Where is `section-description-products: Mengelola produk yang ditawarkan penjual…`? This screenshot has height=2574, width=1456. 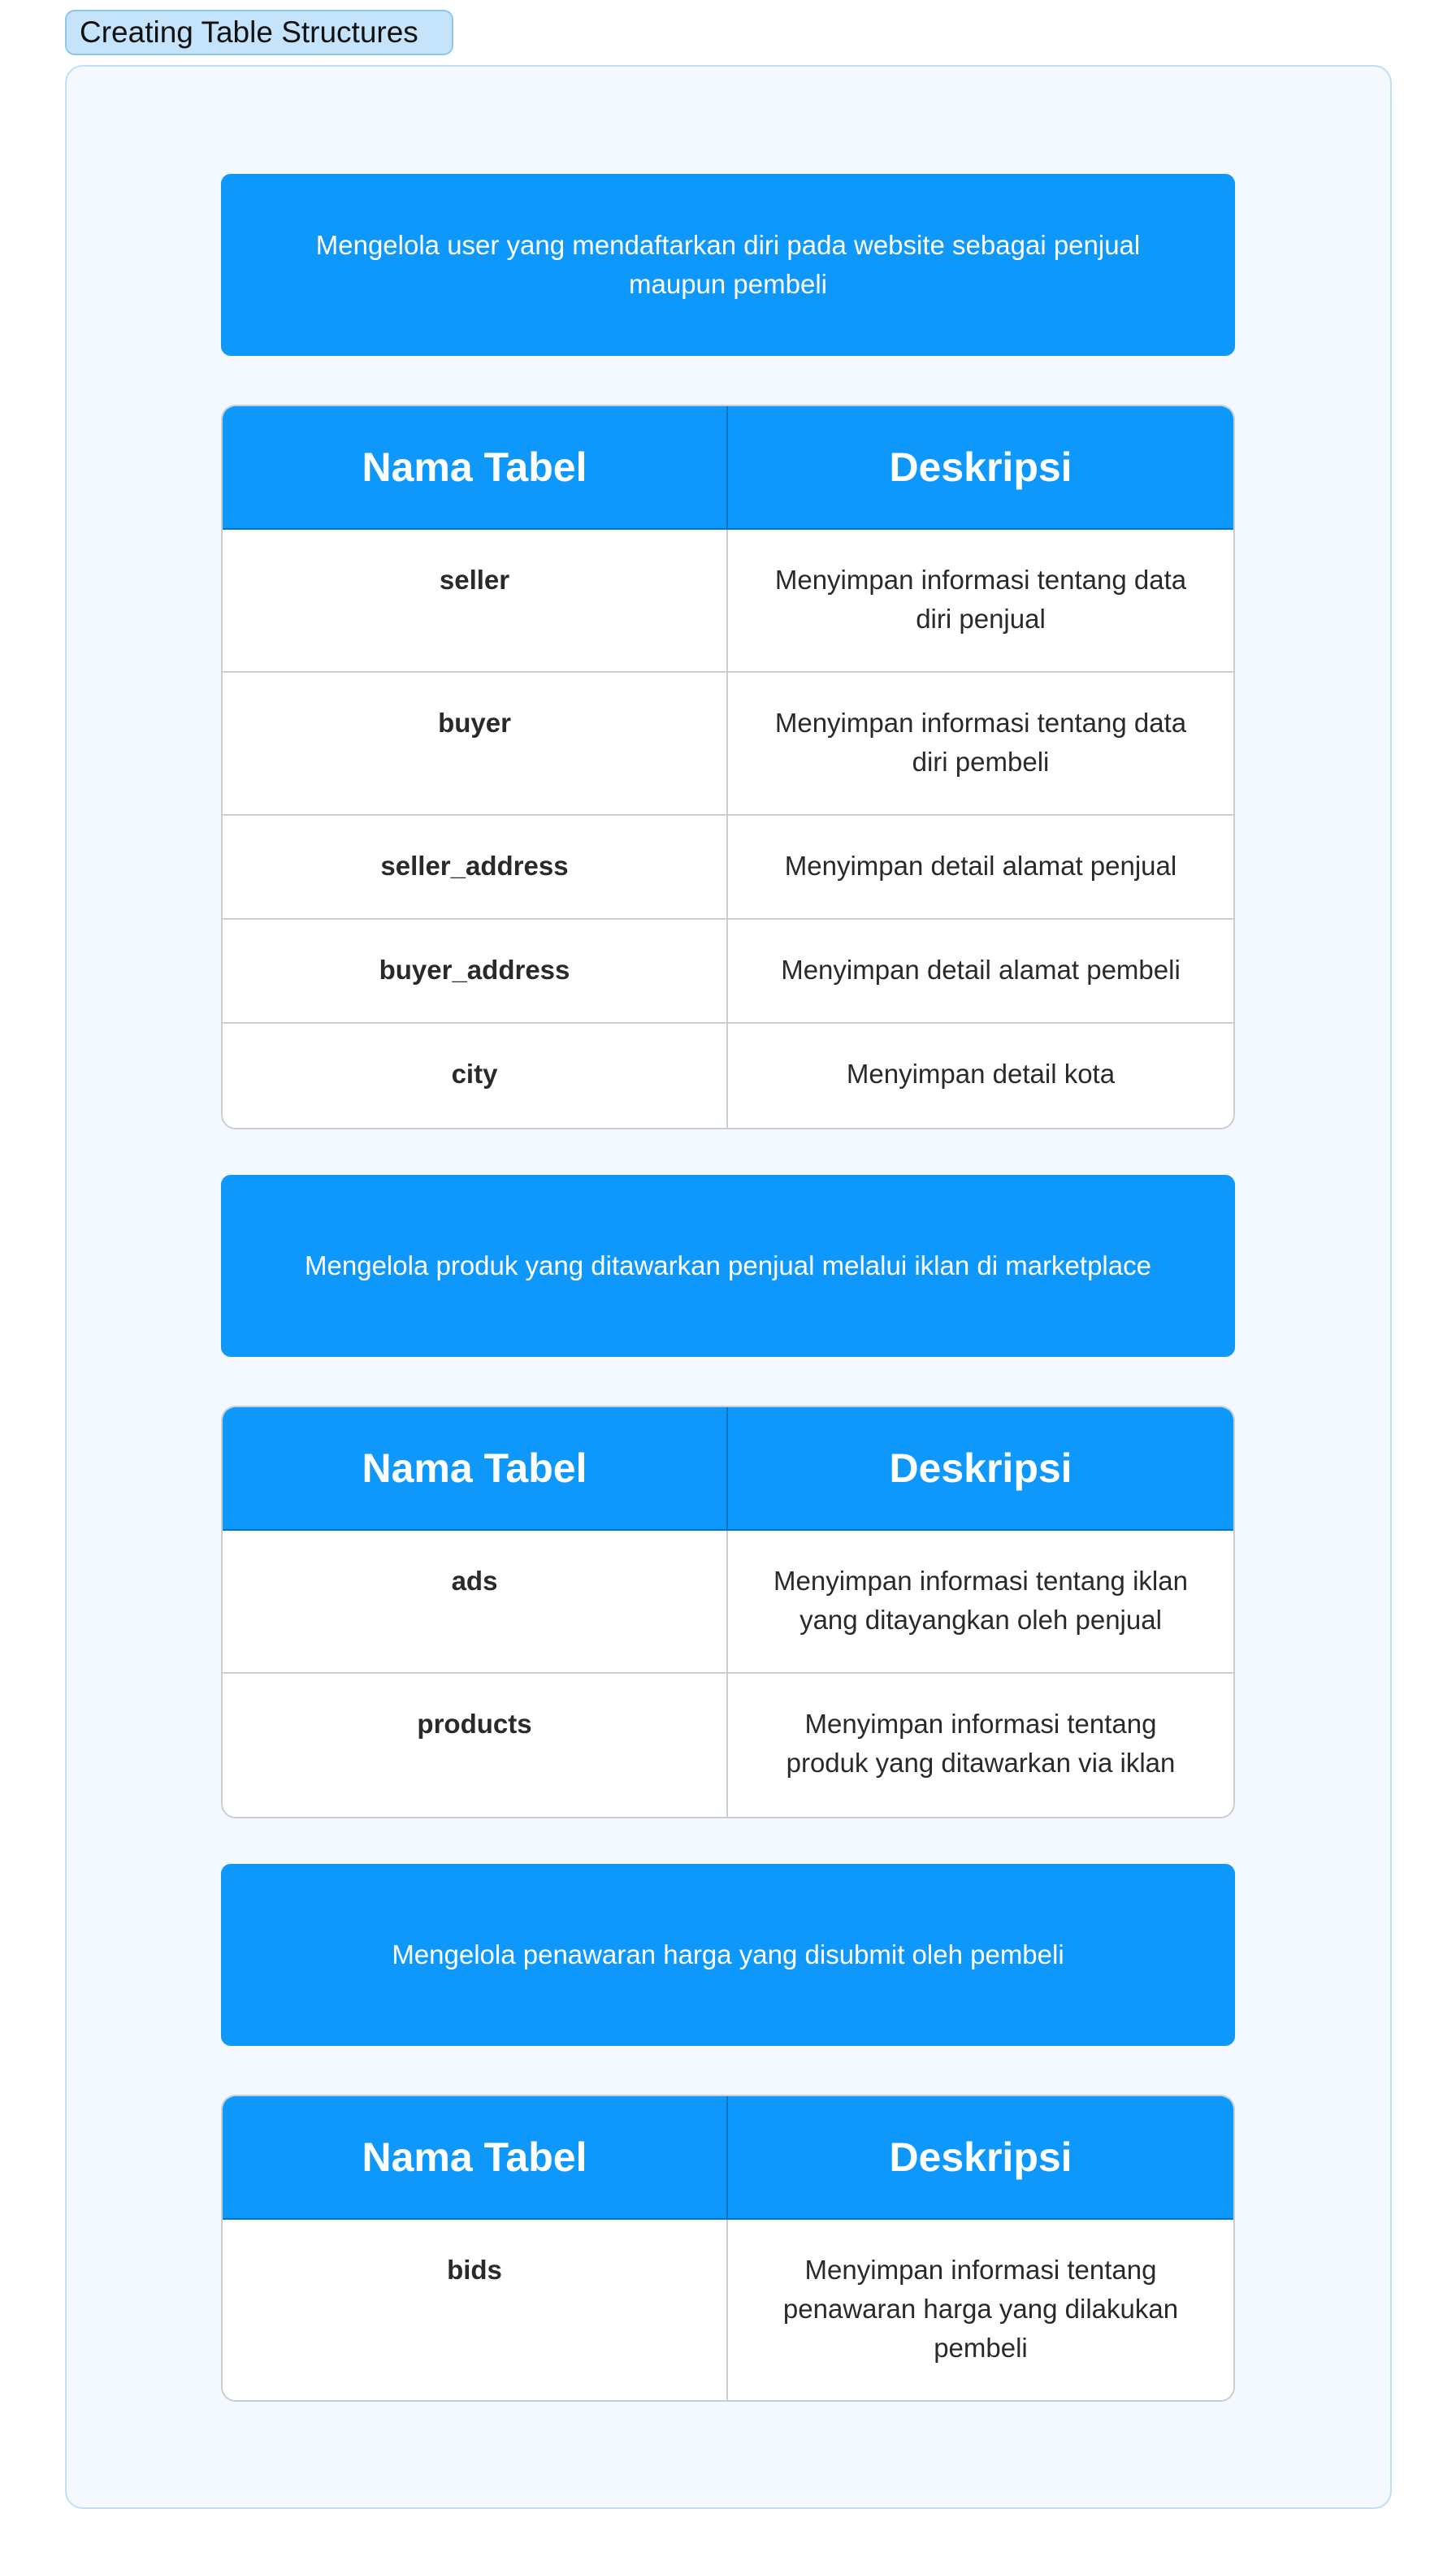
section-description-products: Mengelola produk yang ditawarkan penjual… is located at coordinates (728, 1266).